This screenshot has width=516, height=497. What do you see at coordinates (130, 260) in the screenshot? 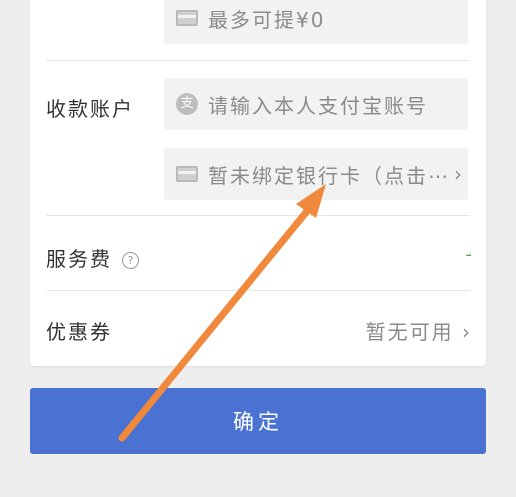
I see `help-icon: ?` at bounding box center [130, 260].